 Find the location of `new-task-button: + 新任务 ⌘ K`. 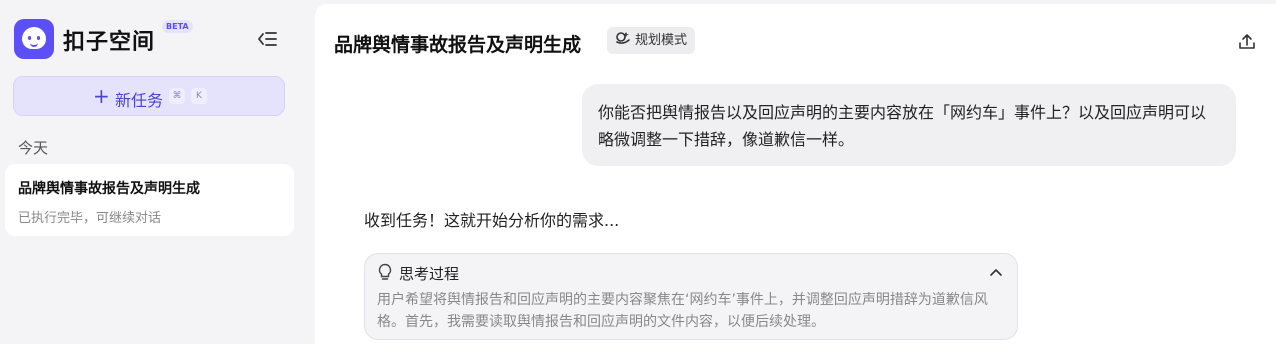

new-task-button: + 新任务 ⌘ K is located at coordinates (149, 96).